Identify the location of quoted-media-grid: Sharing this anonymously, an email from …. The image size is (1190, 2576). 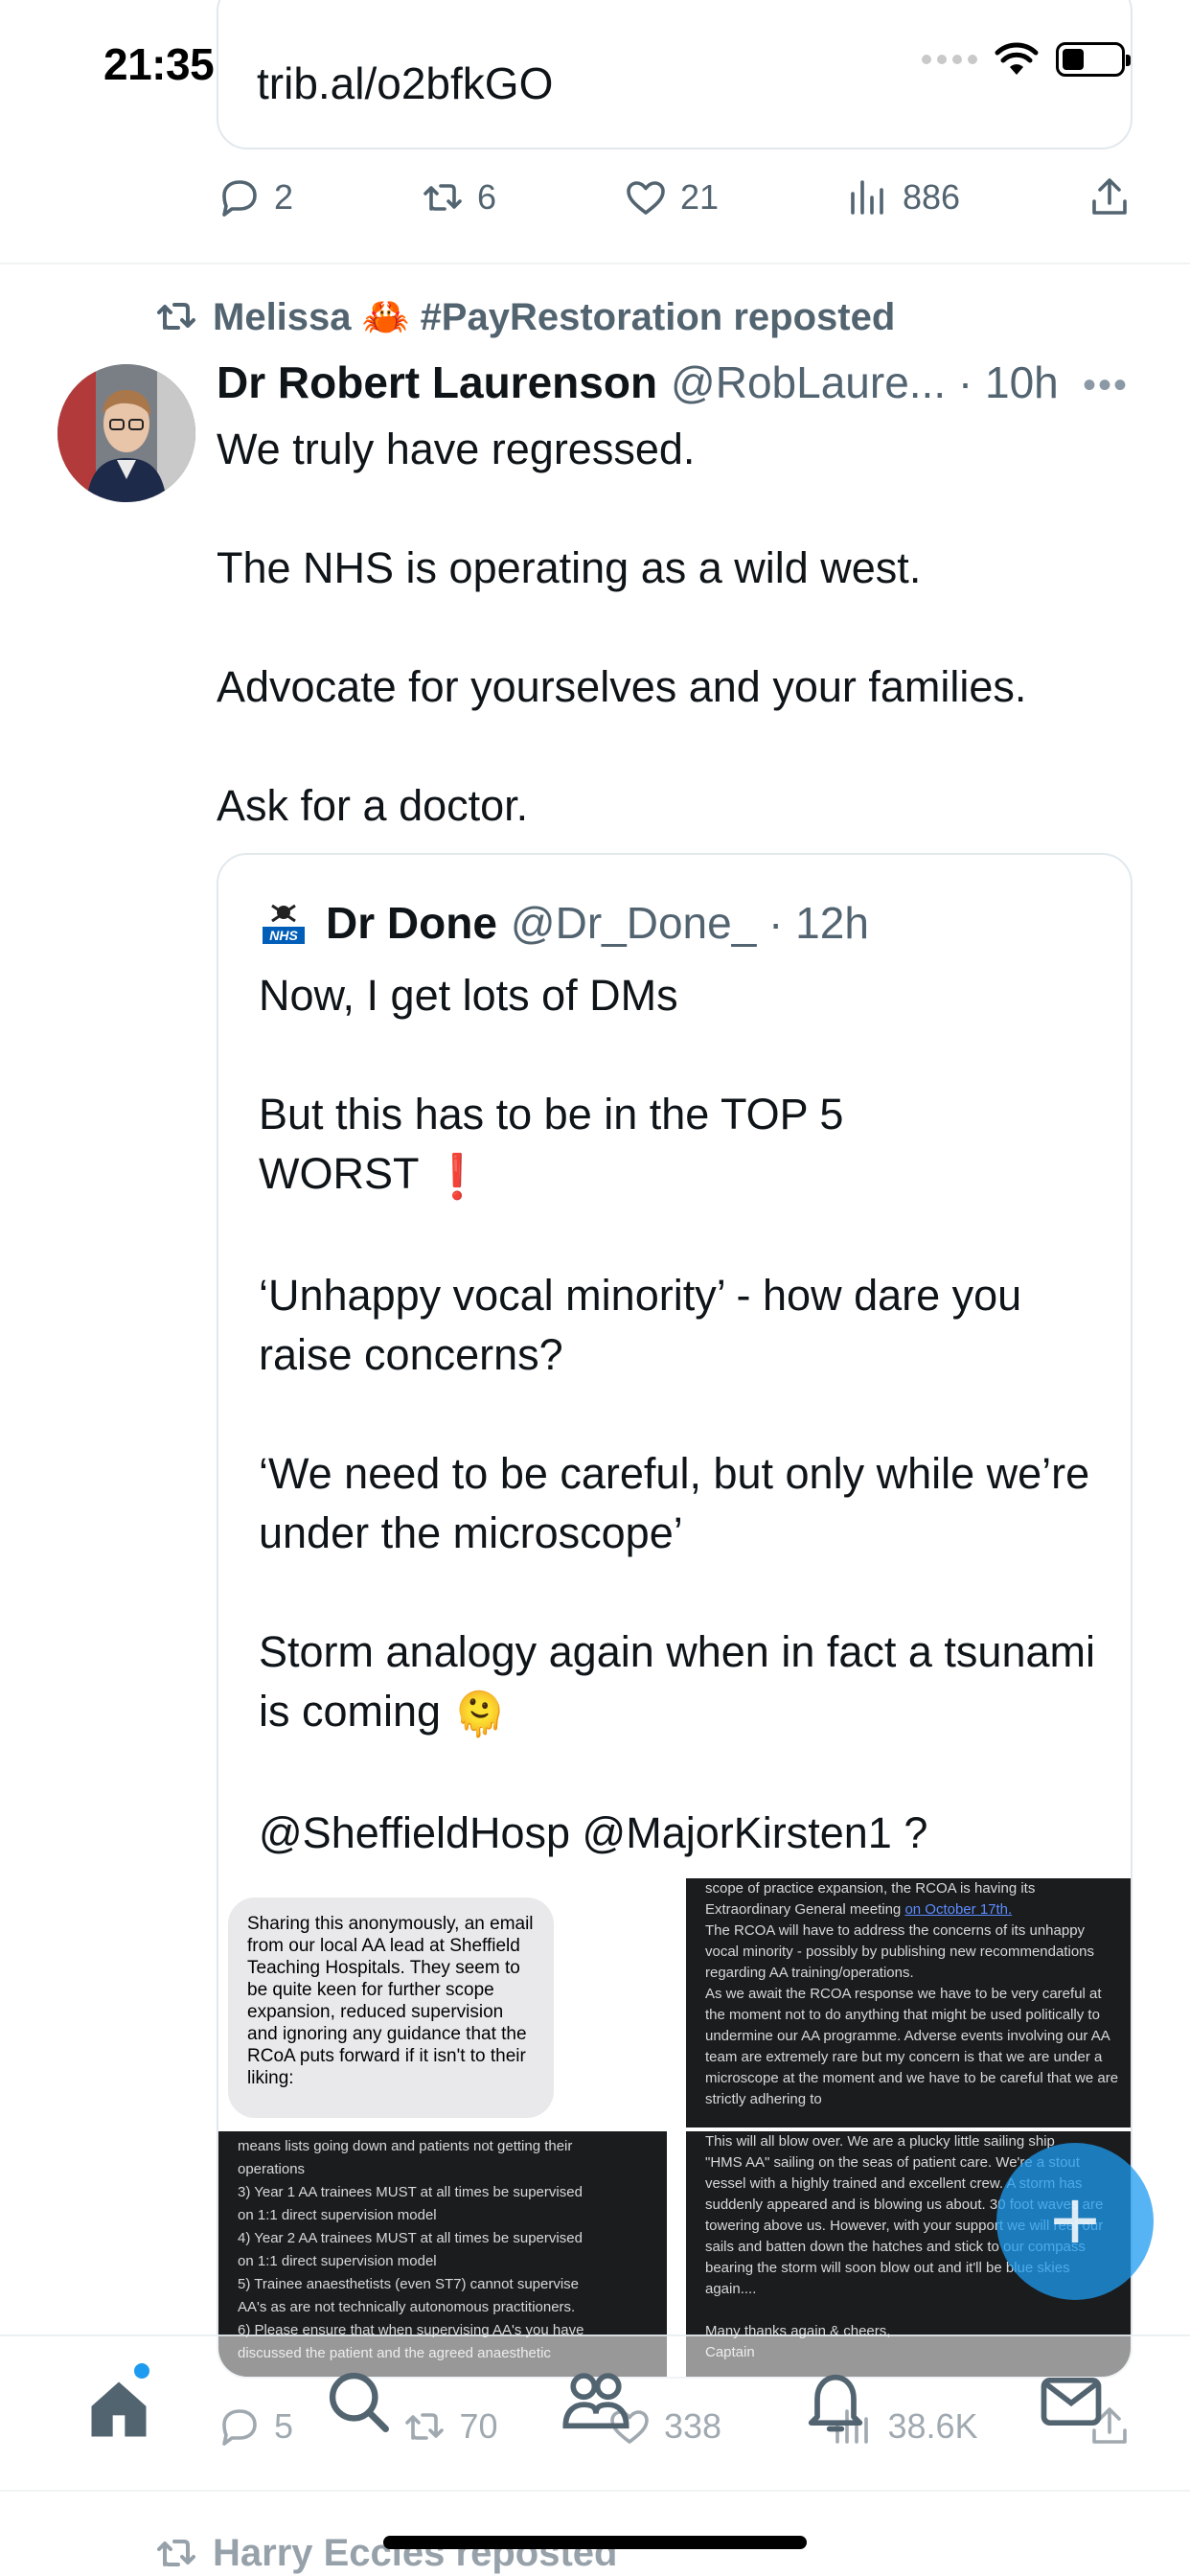
(674, 2127).